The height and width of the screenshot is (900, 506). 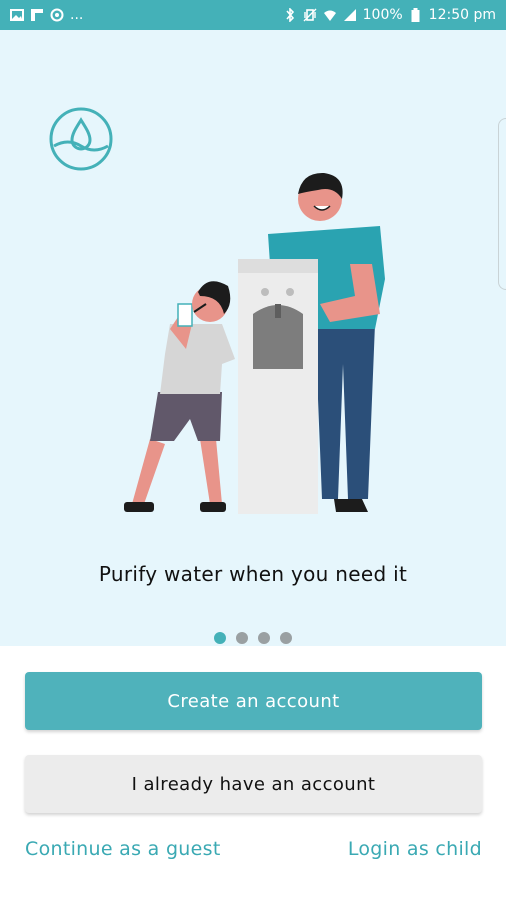 What do you see at coordinates (123, 849) in the screenshot?
I see `continue-as-guest-link: Continue as a guest` at bounding box center [123, 849].